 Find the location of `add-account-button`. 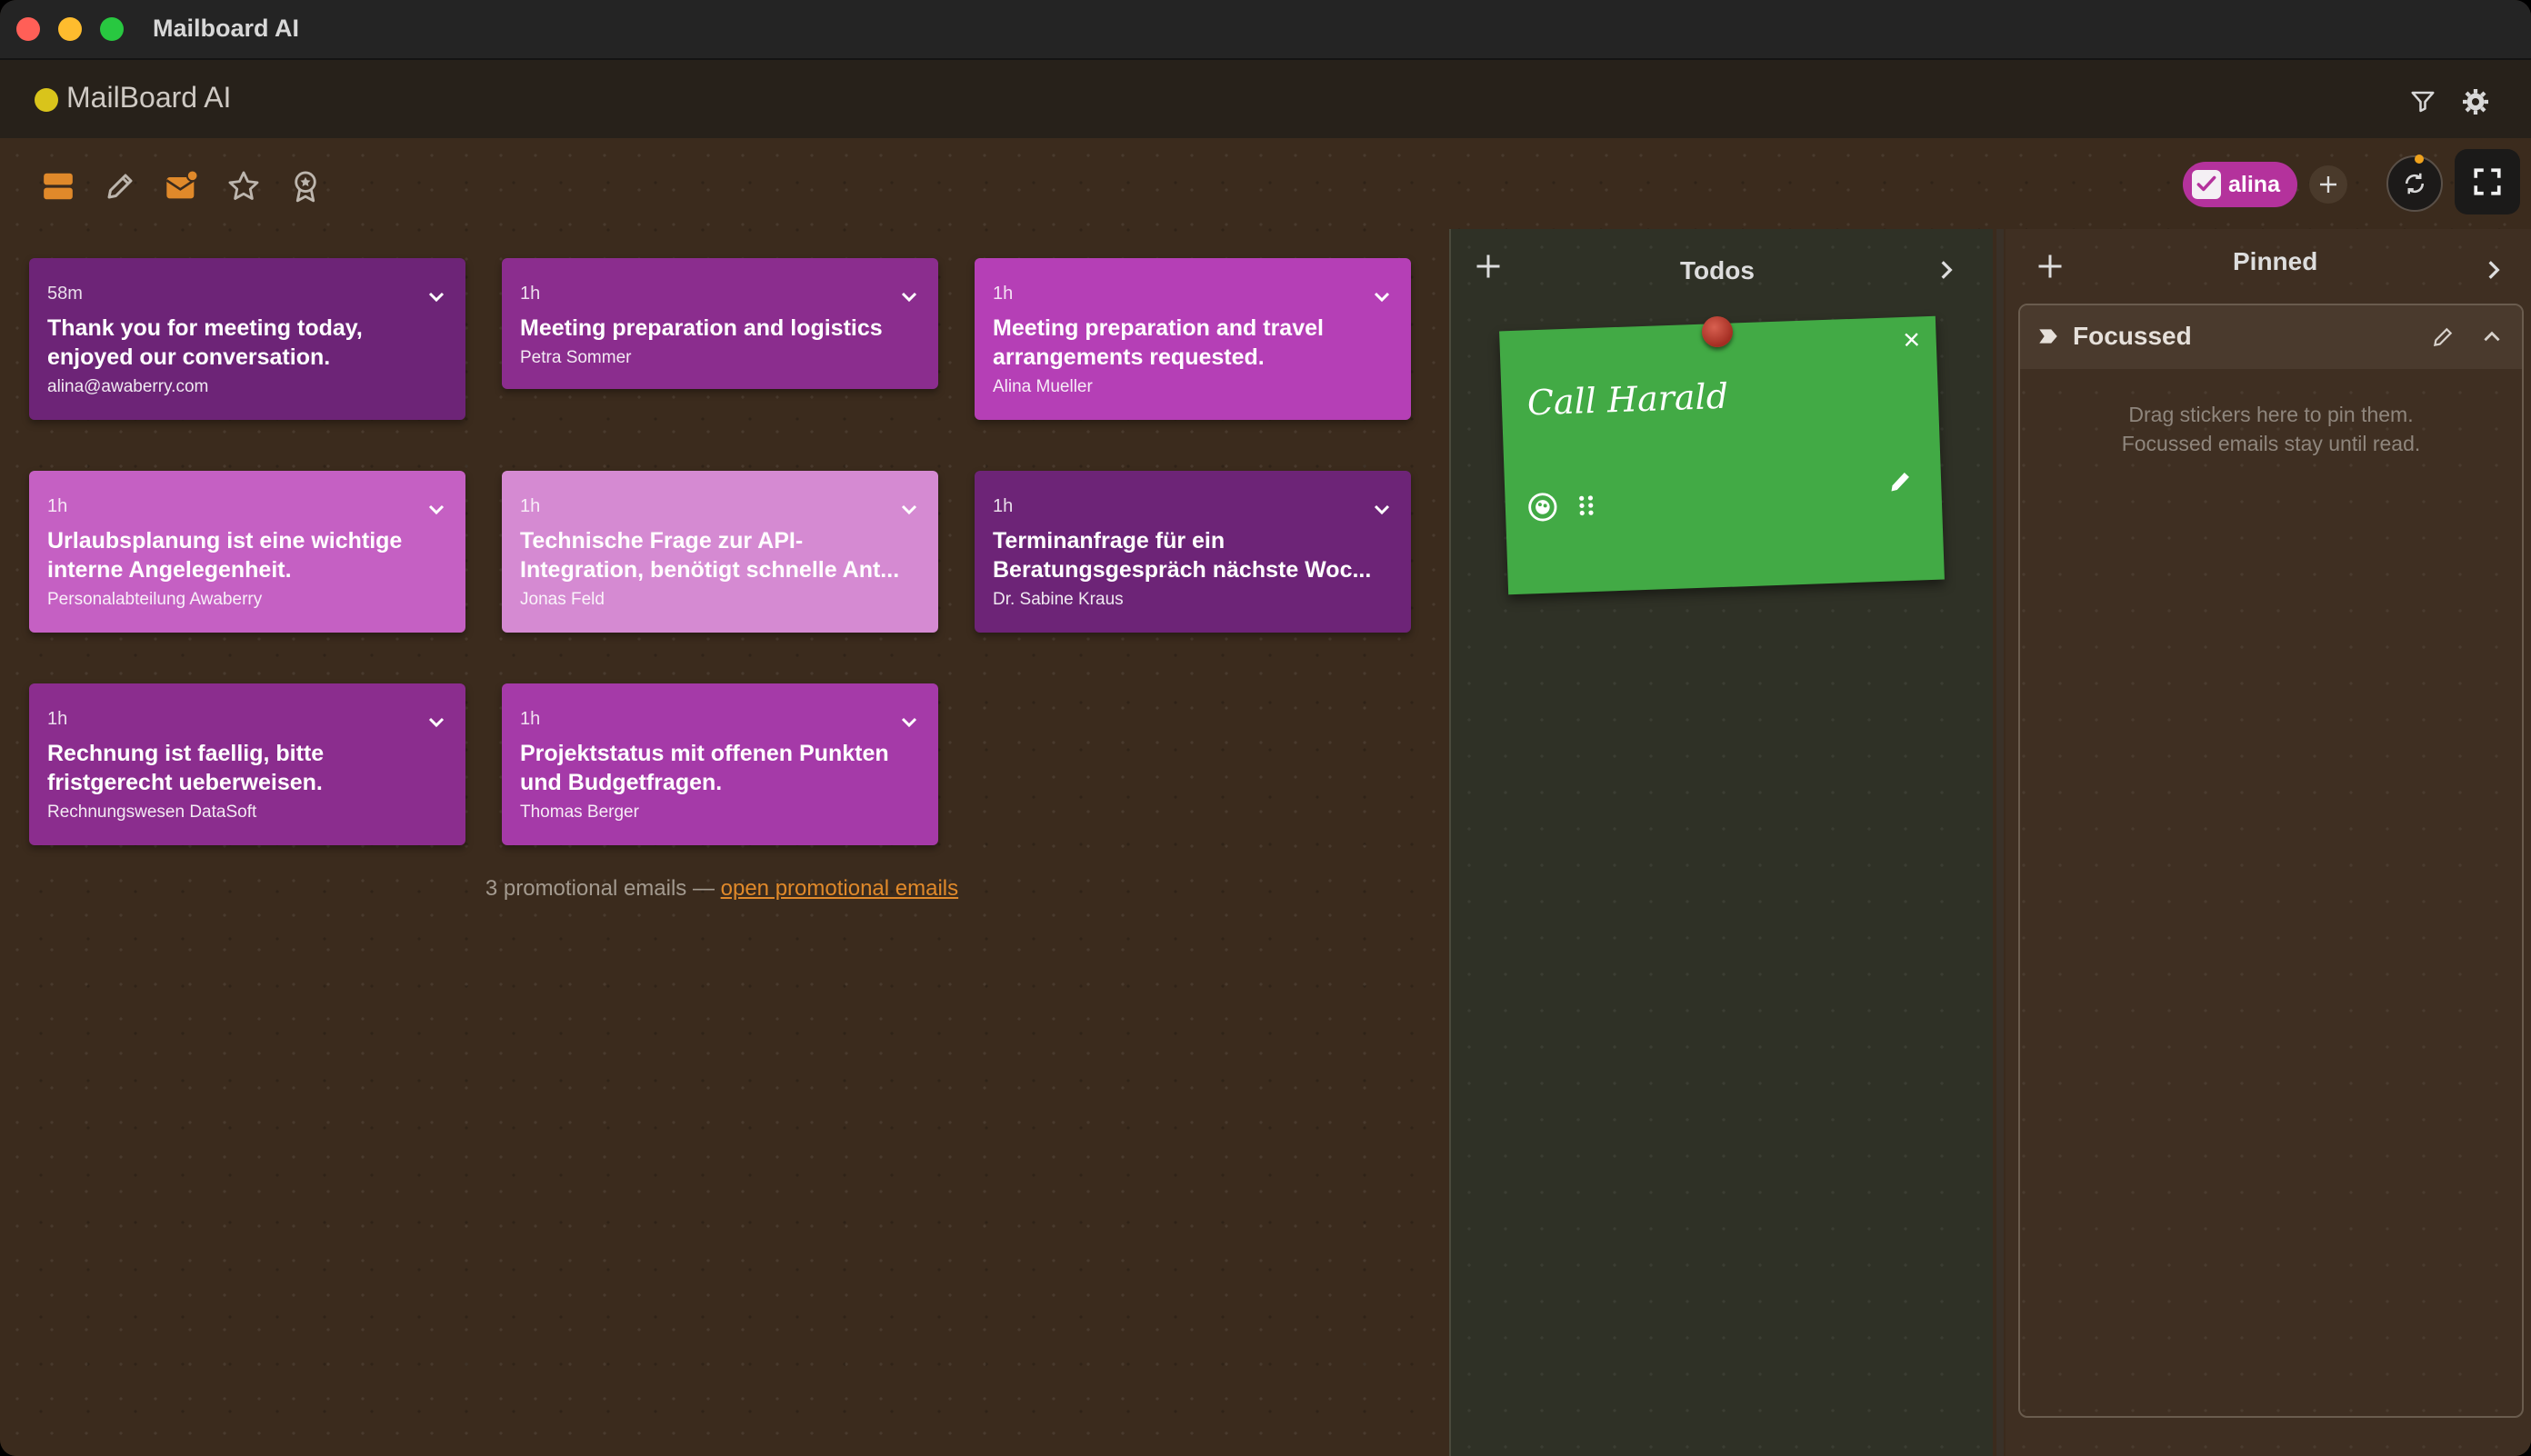

add-account-button is located at coordinates (2328, 185).